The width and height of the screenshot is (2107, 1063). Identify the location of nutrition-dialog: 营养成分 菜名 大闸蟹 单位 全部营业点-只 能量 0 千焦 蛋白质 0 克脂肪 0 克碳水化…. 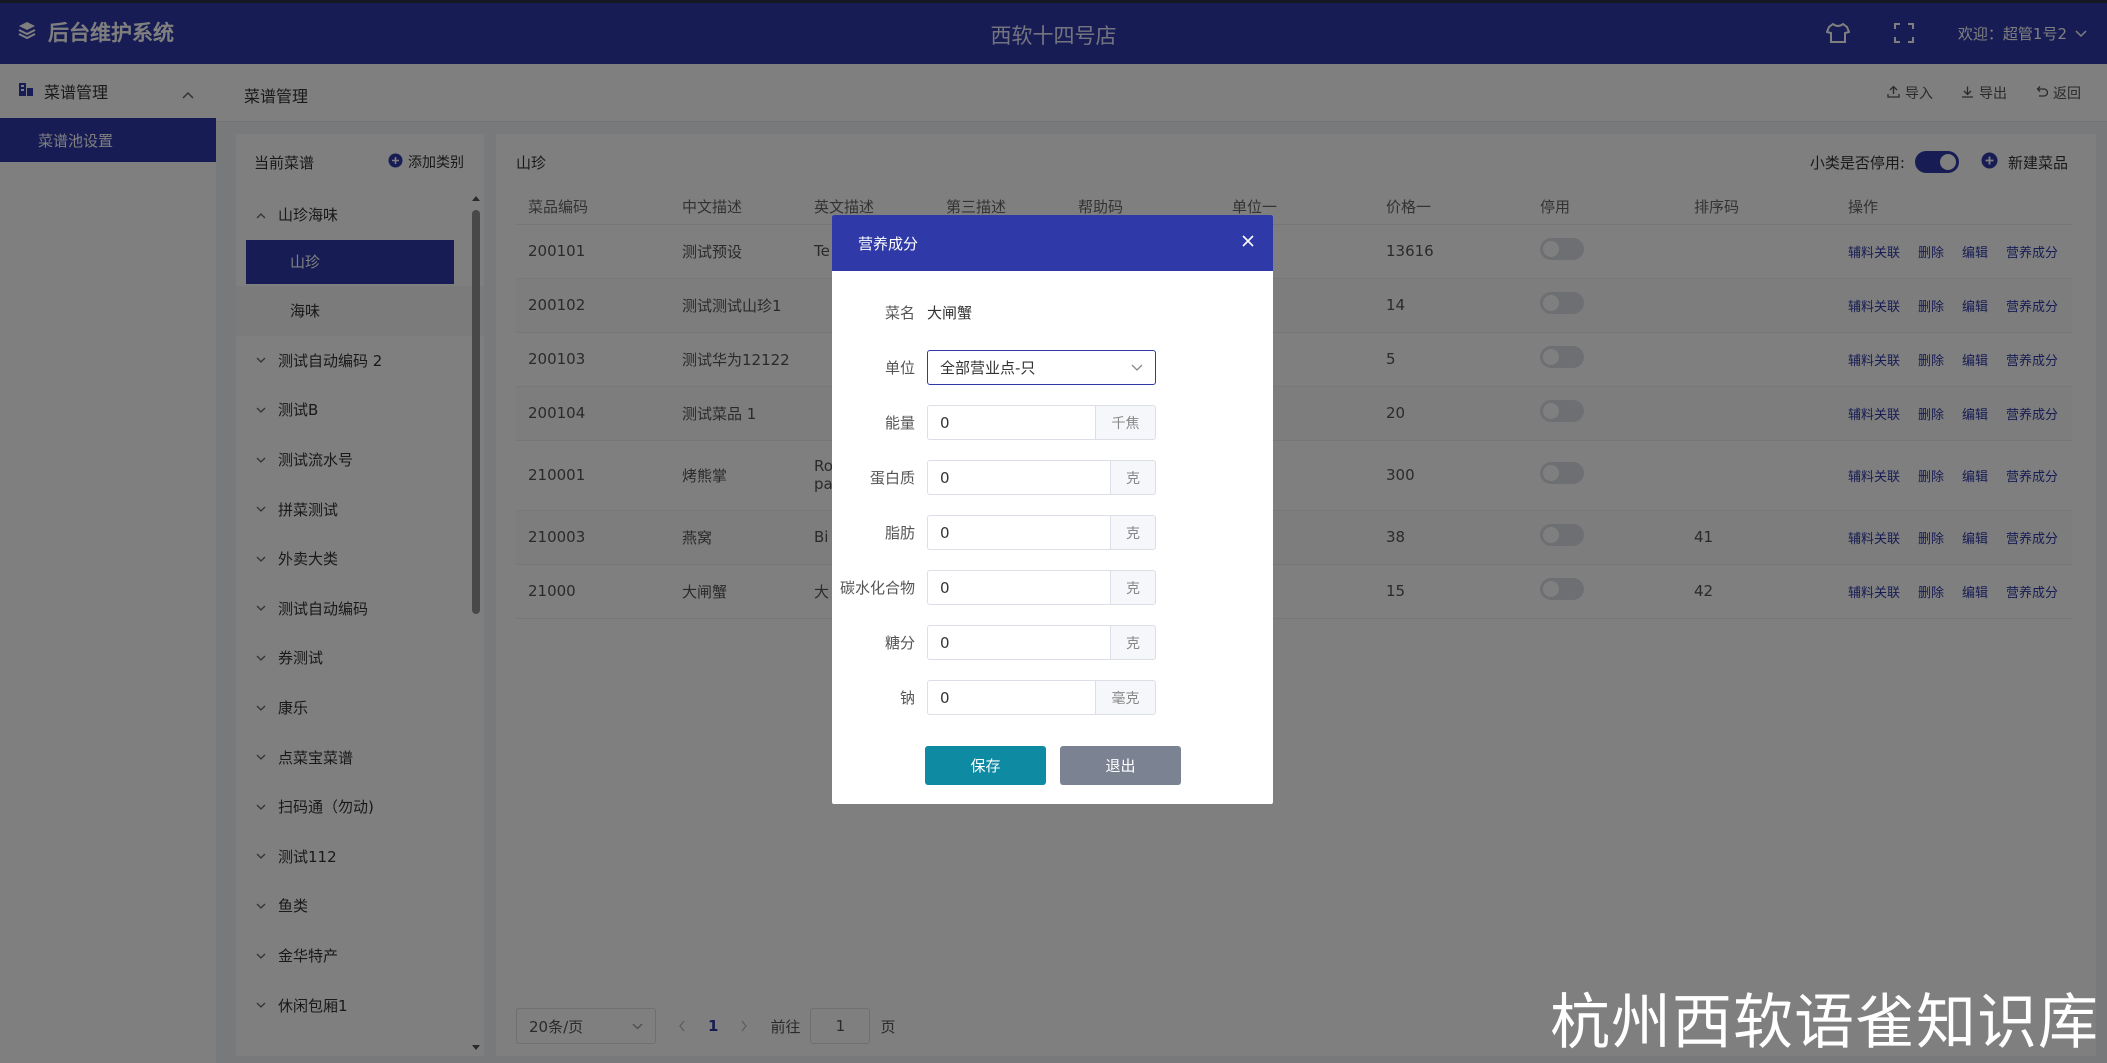
(1052, 509).